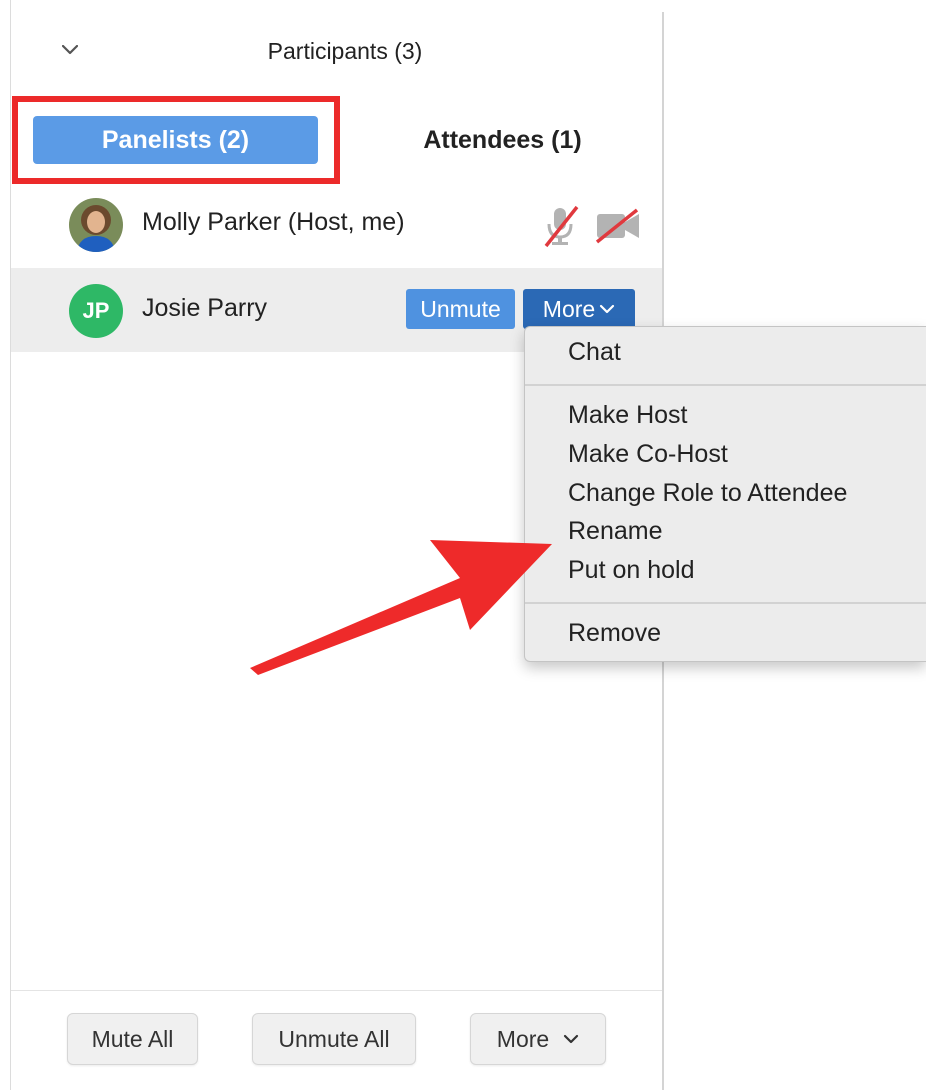 The height and width of the screenshot is (1090, 926). What do you see at coordinates (401, 607) in the screenshot?
I see `annotation-arrow` at bounding box center [401, 607].